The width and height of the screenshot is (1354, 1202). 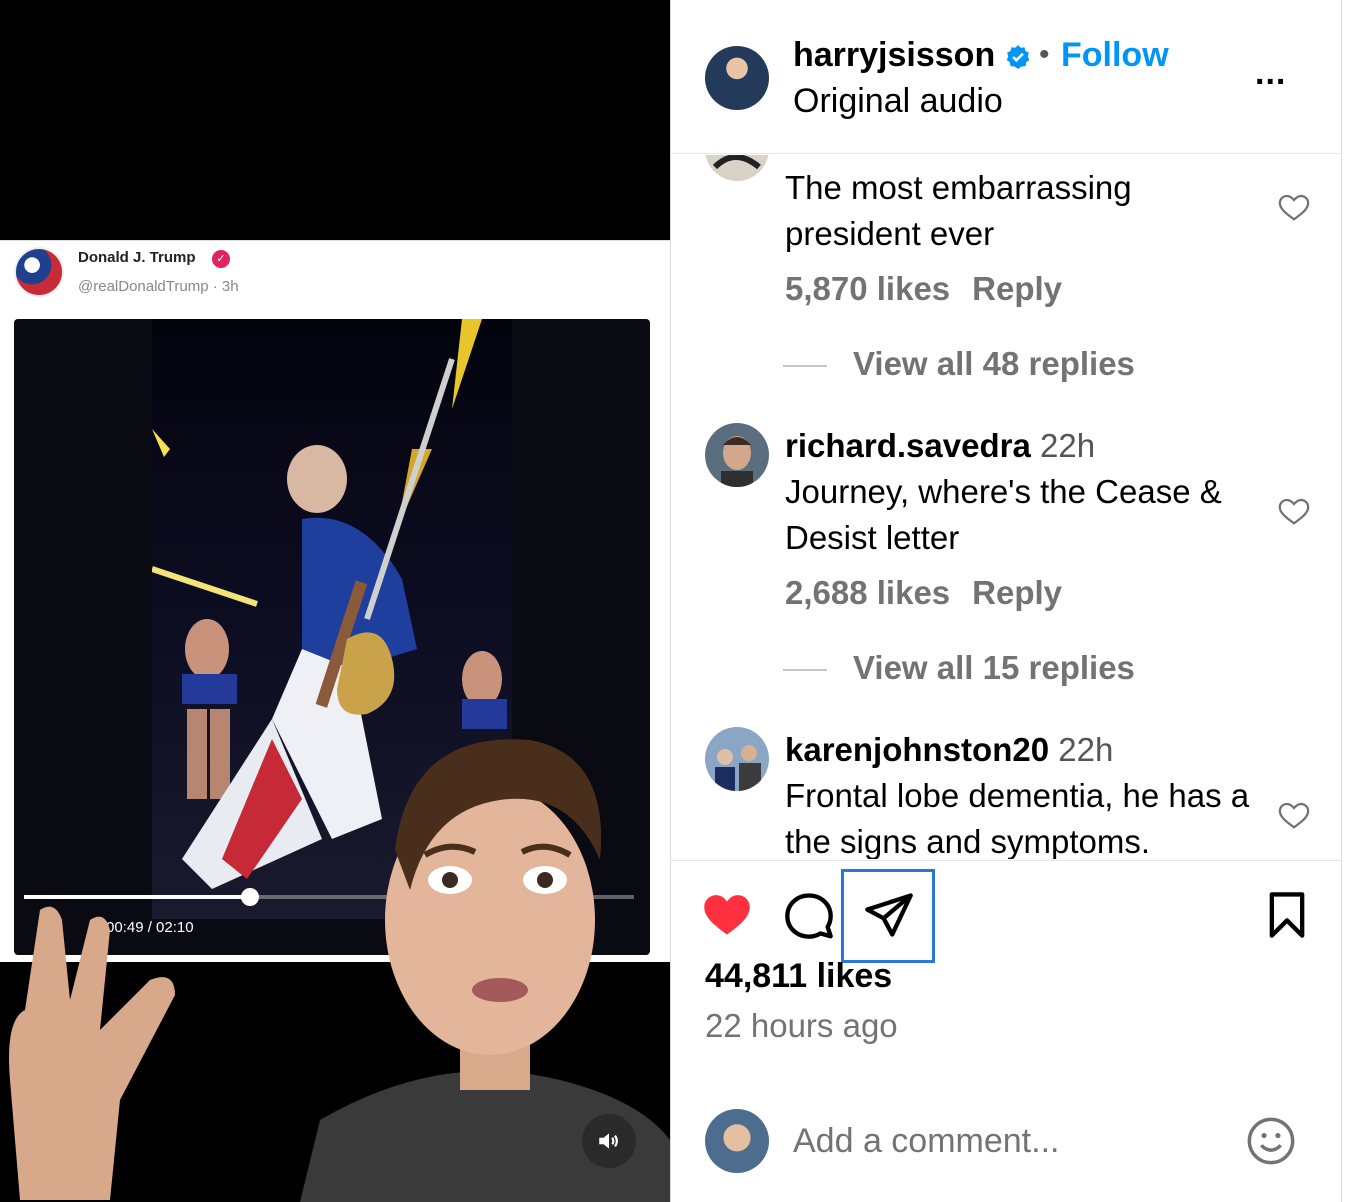 What do you see at coordinates (1018, 57) in the screenshot?
I see `verified-icon` at bounding box center [1018, 57].